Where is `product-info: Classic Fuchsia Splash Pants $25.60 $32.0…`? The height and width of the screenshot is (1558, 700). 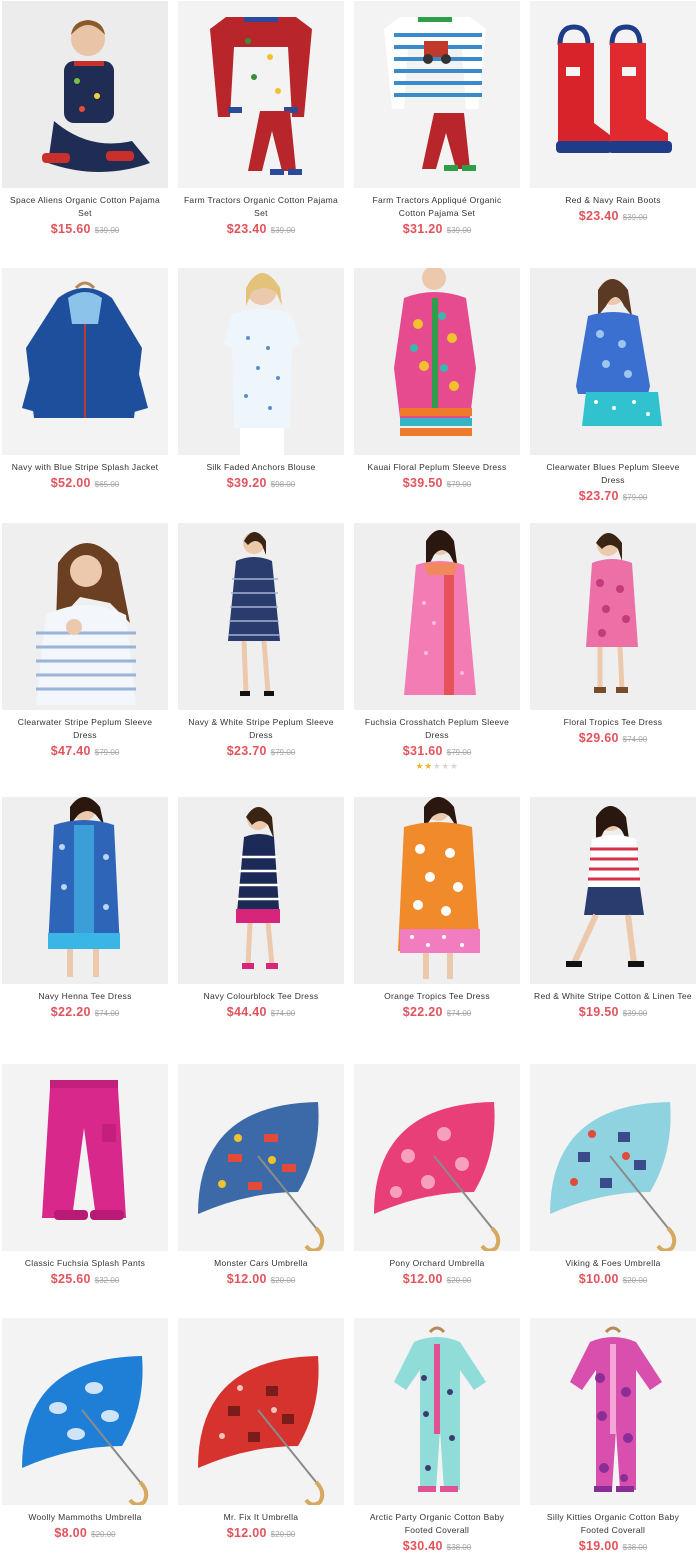 product-info: Classic Fuchsia Splash Pants $25.60 $32.0… is located at coordinates (85, 1273).